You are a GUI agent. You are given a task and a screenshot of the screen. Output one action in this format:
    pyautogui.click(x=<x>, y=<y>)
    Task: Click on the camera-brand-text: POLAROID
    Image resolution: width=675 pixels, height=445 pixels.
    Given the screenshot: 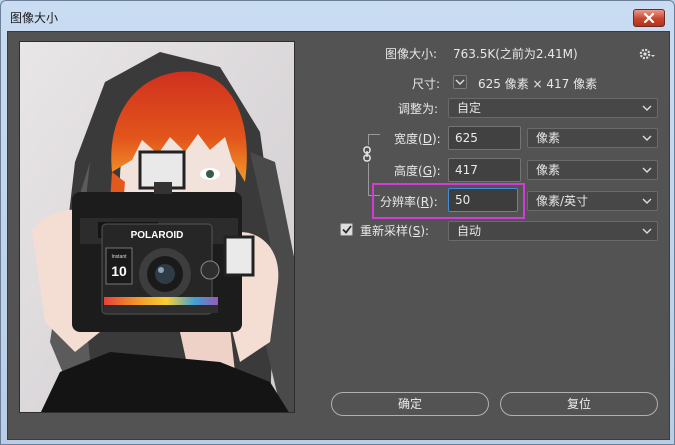 What is the action you would take?
    pyautogui.click(x=157, y=235)
    